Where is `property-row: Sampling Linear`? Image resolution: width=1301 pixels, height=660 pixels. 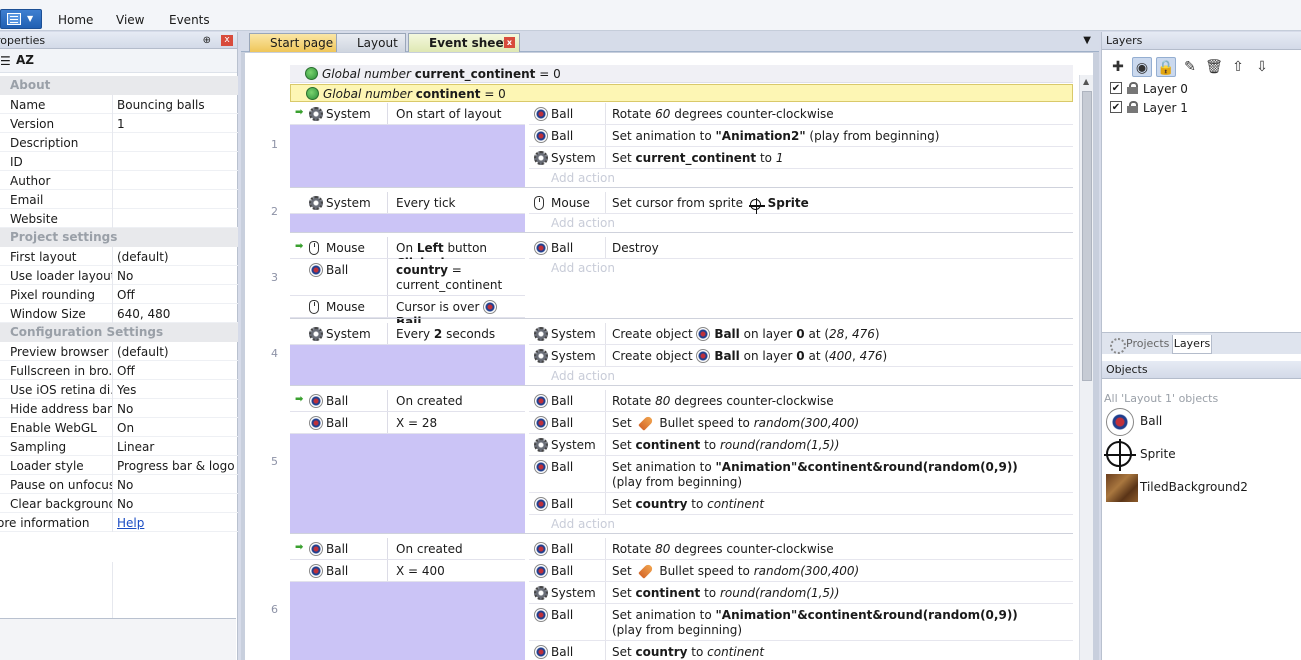
property-row: Sampling Linear is located at coordinates (119, 446).